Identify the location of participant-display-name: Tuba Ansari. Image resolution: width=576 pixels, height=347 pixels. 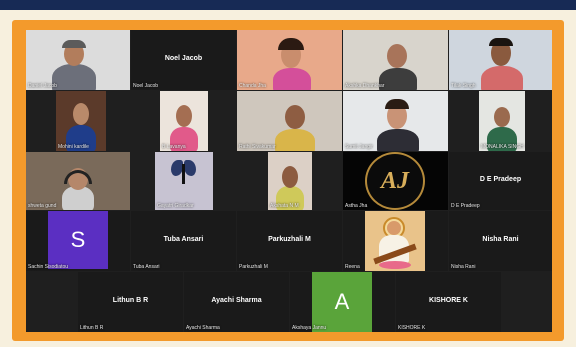
(183, 240).